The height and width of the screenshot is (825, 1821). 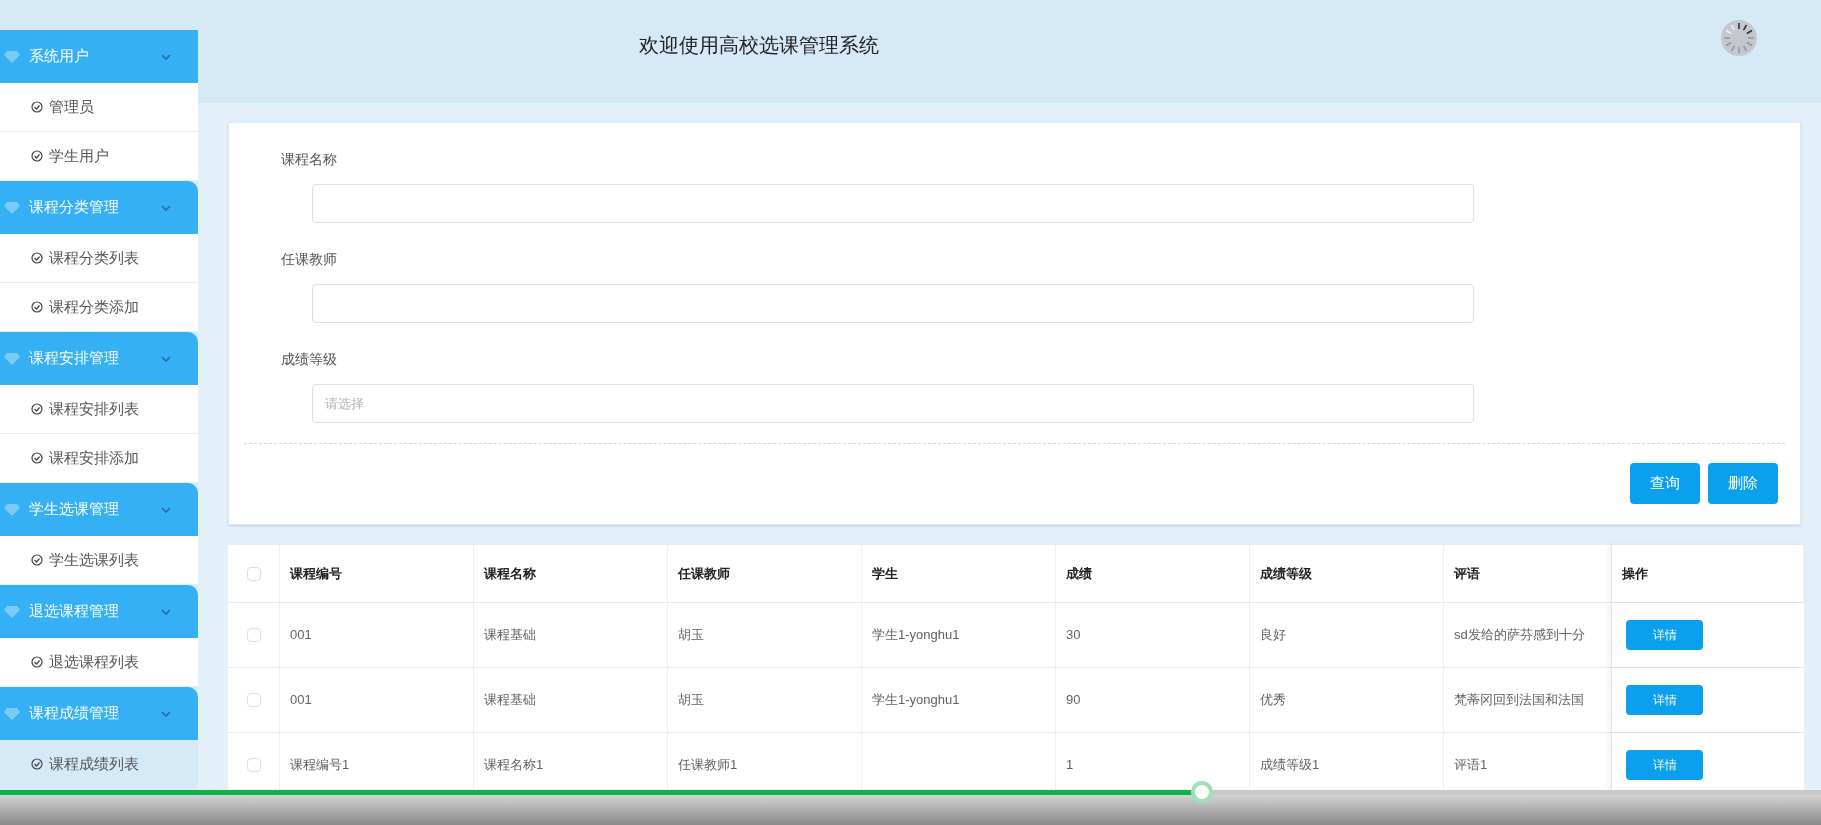 I want to click on menu-group-title: 学生选课管理, so click(x=74, y=509).